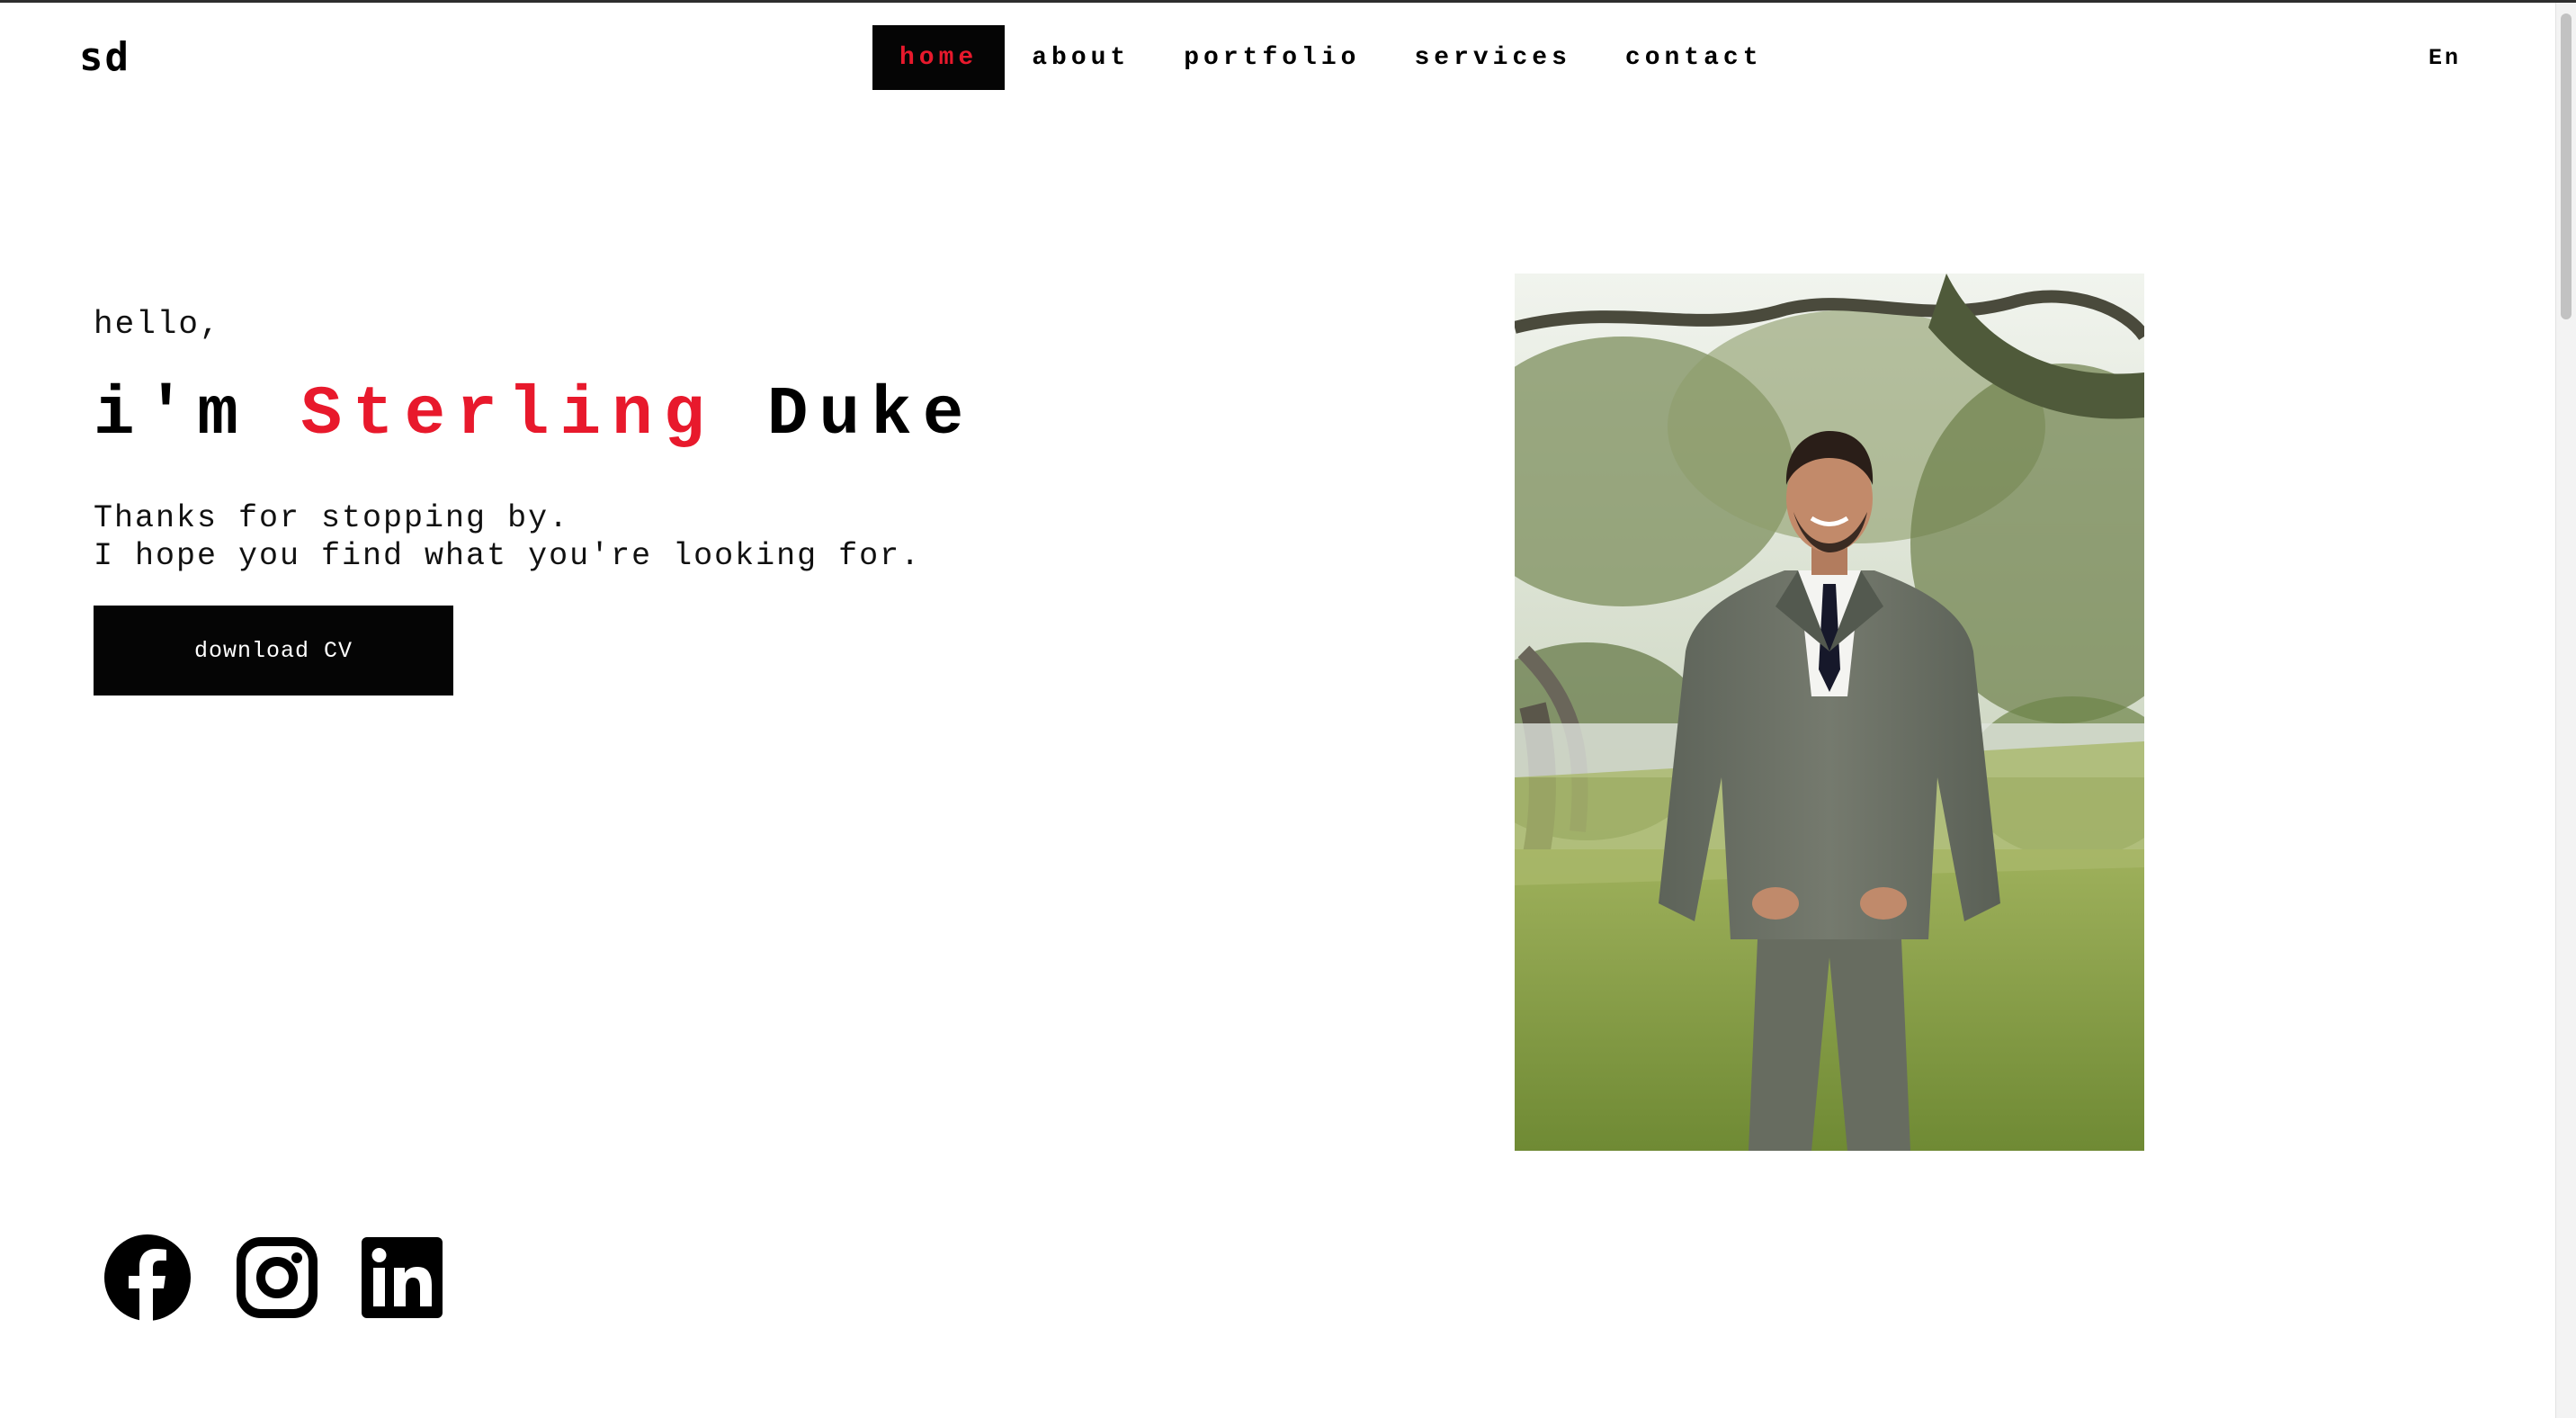  Describe the element at coordinates (1288, 1) in the screenshot. I see `window-top-border` at that location.